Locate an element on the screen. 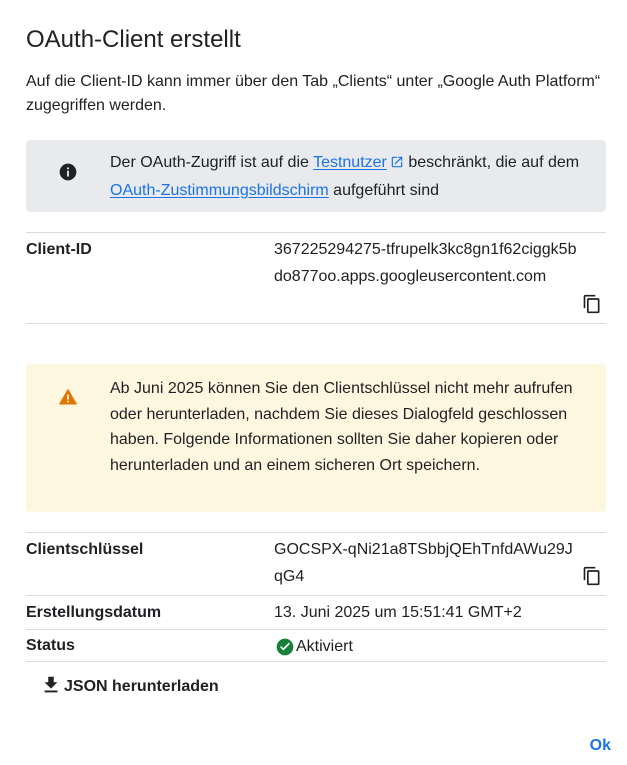  external-link-icon is located at coordinates (397, 165).